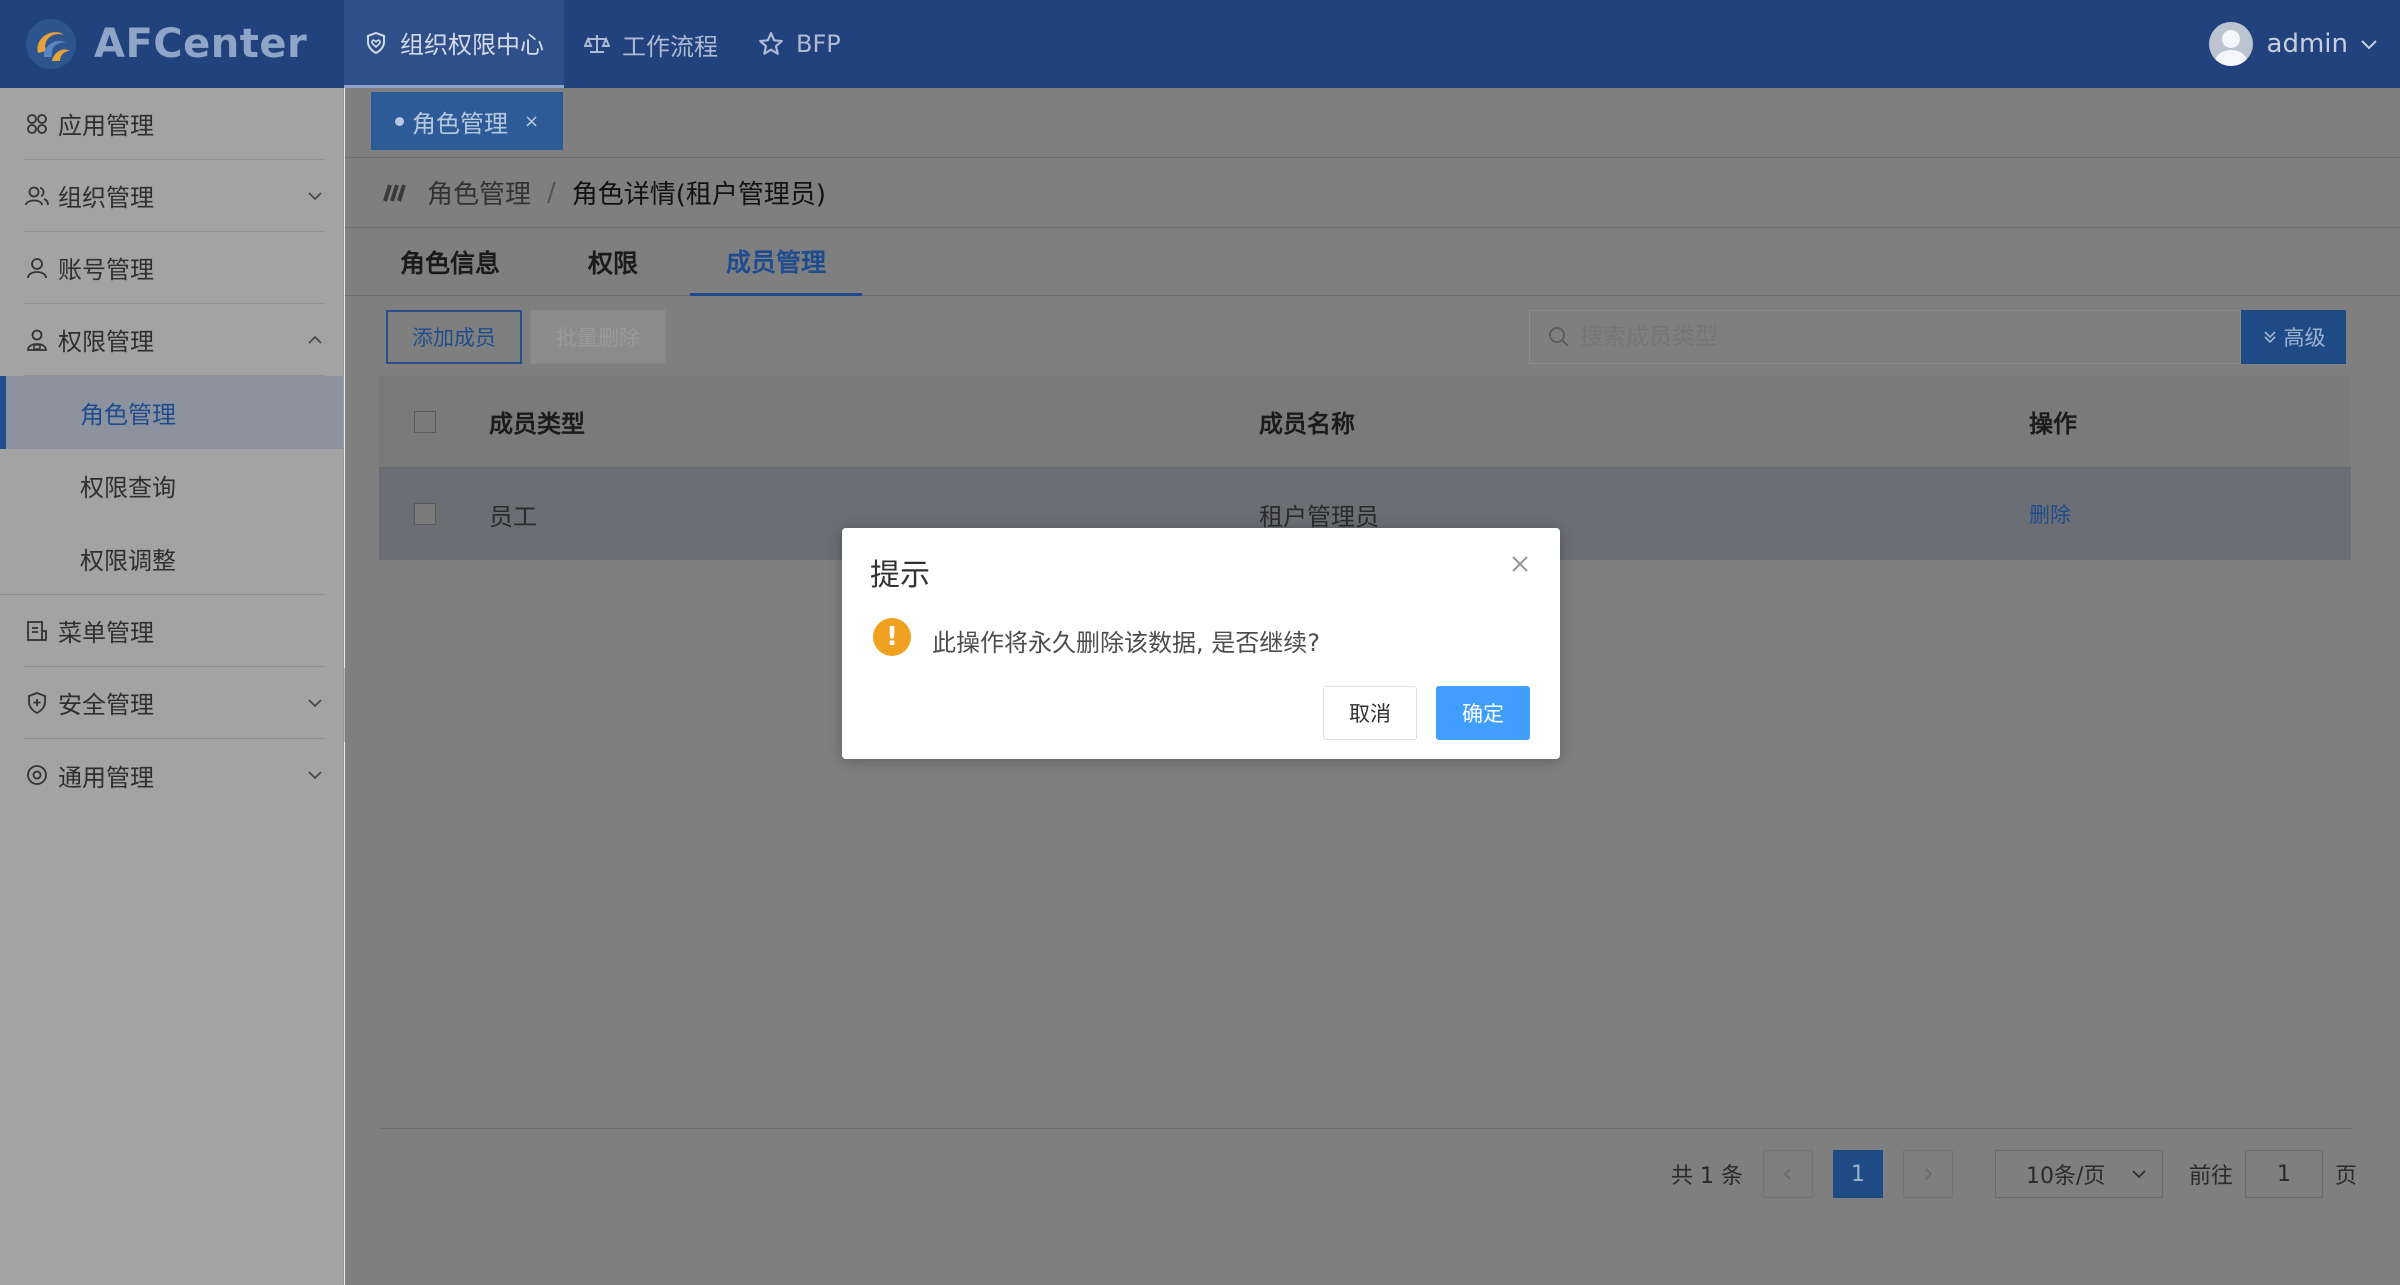  I want to click on topnav-label: 组织权限中心, so click(472, 45).